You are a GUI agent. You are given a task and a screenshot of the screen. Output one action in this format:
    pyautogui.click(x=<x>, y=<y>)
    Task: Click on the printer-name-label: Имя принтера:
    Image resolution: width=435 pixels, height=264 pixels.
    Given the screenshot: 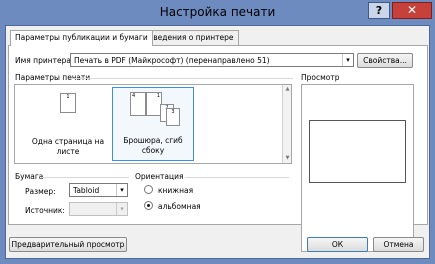 What is the action you would take?
    pyautogui.click(x=44, y=60)
    